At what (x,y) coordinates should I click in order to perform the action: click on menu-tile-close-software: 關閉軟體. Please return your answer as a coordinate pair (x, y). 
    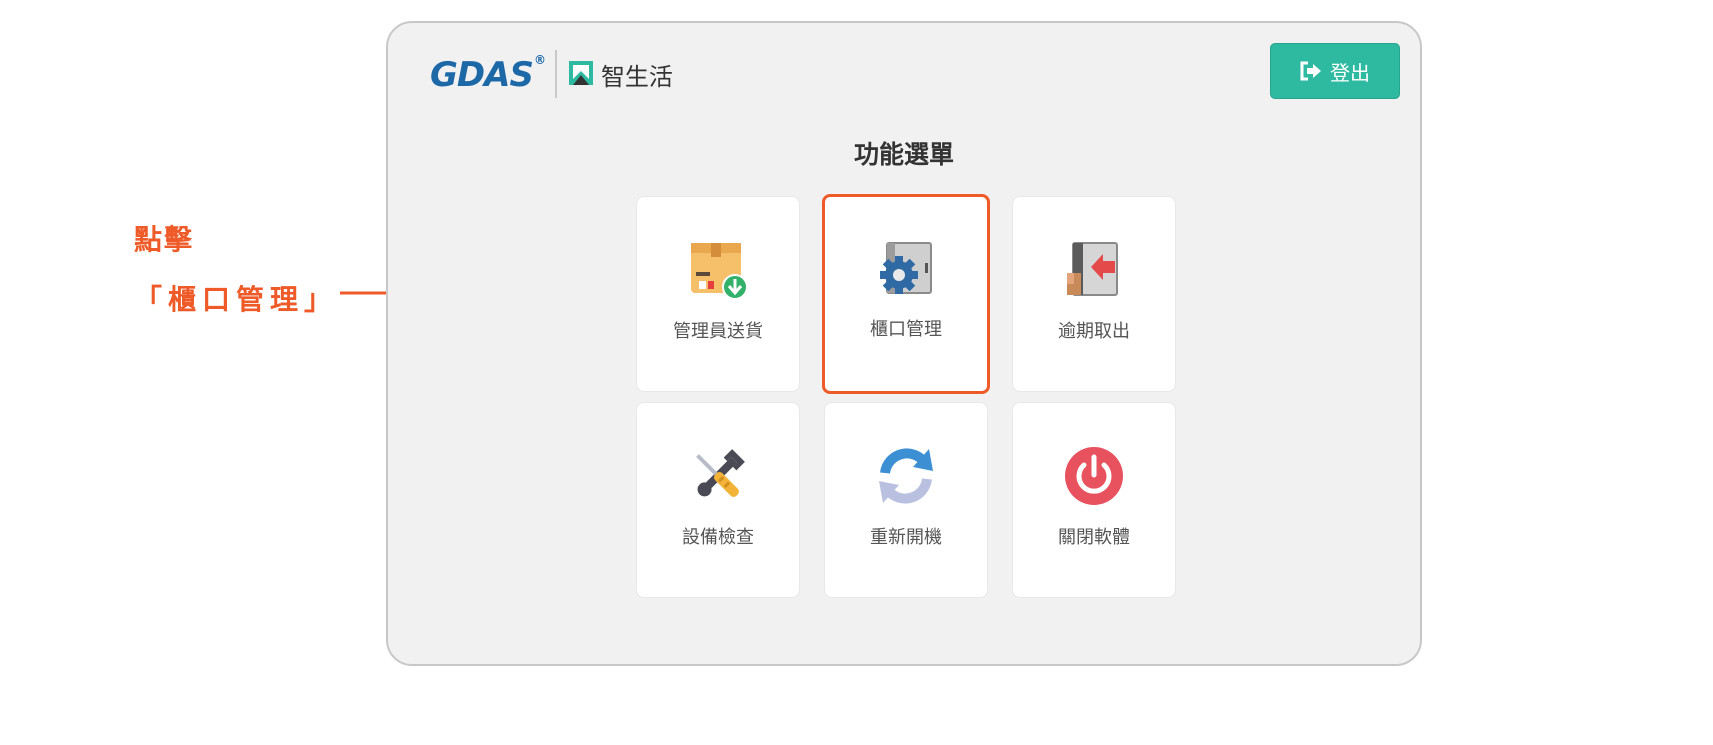
    Looking at the image, I should click on (1094, 500).